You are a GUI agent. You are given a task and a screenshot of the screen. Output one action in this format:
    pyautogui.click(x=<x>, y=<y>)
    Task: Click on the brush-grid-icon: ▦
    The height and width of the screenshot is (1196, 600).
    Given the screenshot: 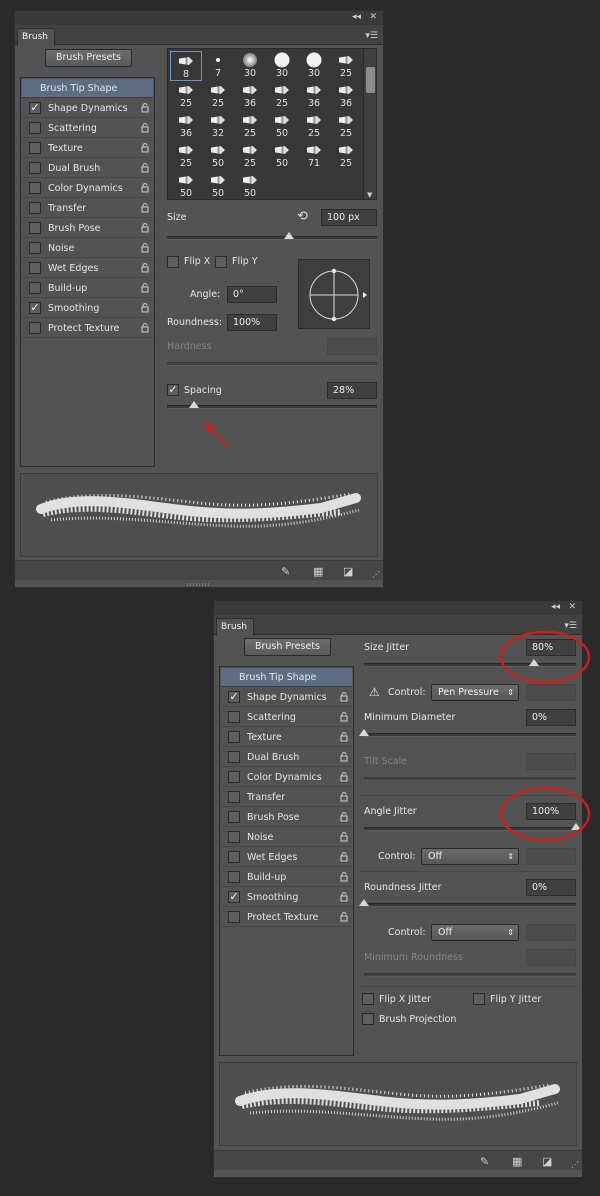 What is the action you would take?
    pyautogui.click(x=318, y=571)
    